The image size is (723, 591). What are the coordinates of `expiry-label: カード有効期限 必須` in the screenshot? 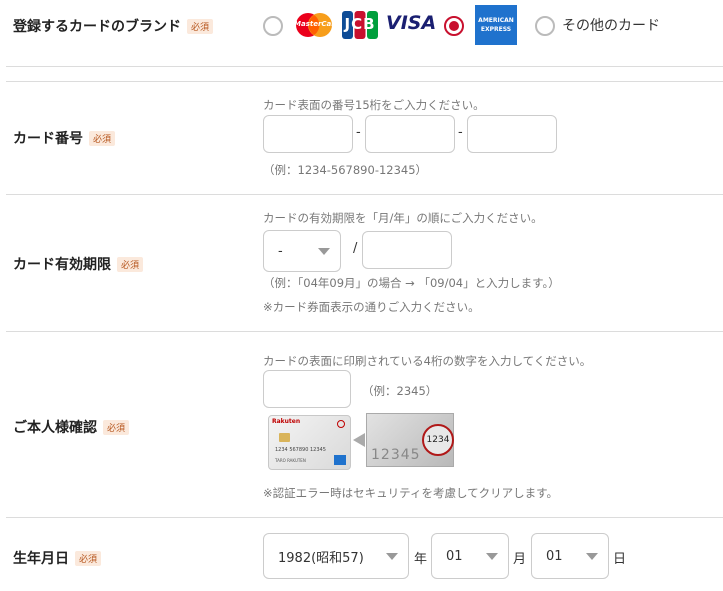 It's located at (78, 264).